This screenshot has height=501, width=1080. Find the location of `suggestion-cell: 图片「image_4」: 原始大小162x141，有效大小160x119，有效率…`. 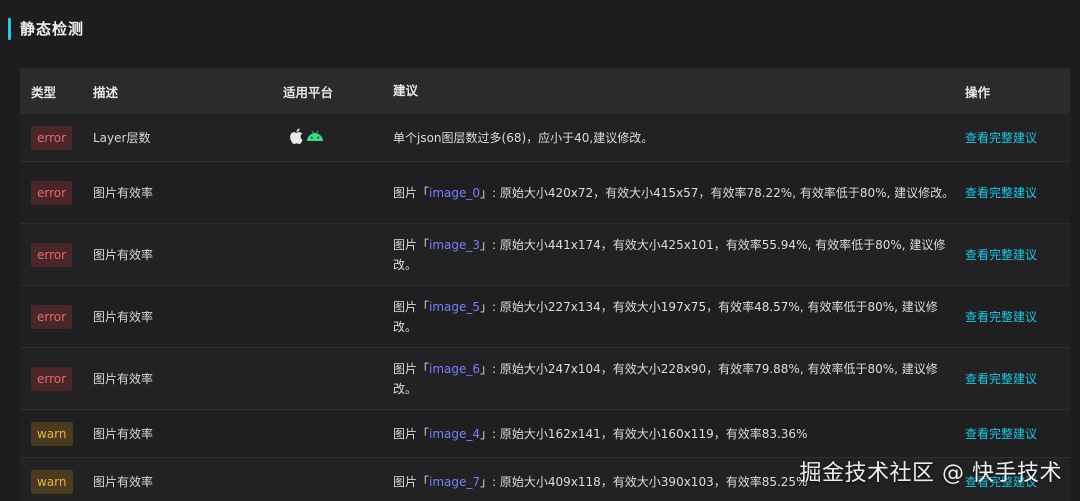

suggestion-cell: 图片「image_4」: 原始大小162x141，有效大小160x119，有效率… is located at coordinates (679, 434).